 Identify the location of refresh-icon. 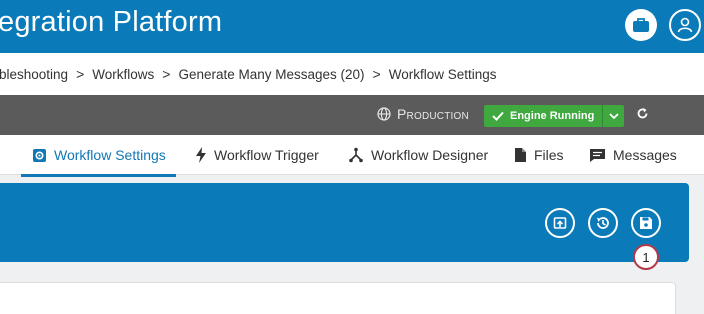
(642, 112).